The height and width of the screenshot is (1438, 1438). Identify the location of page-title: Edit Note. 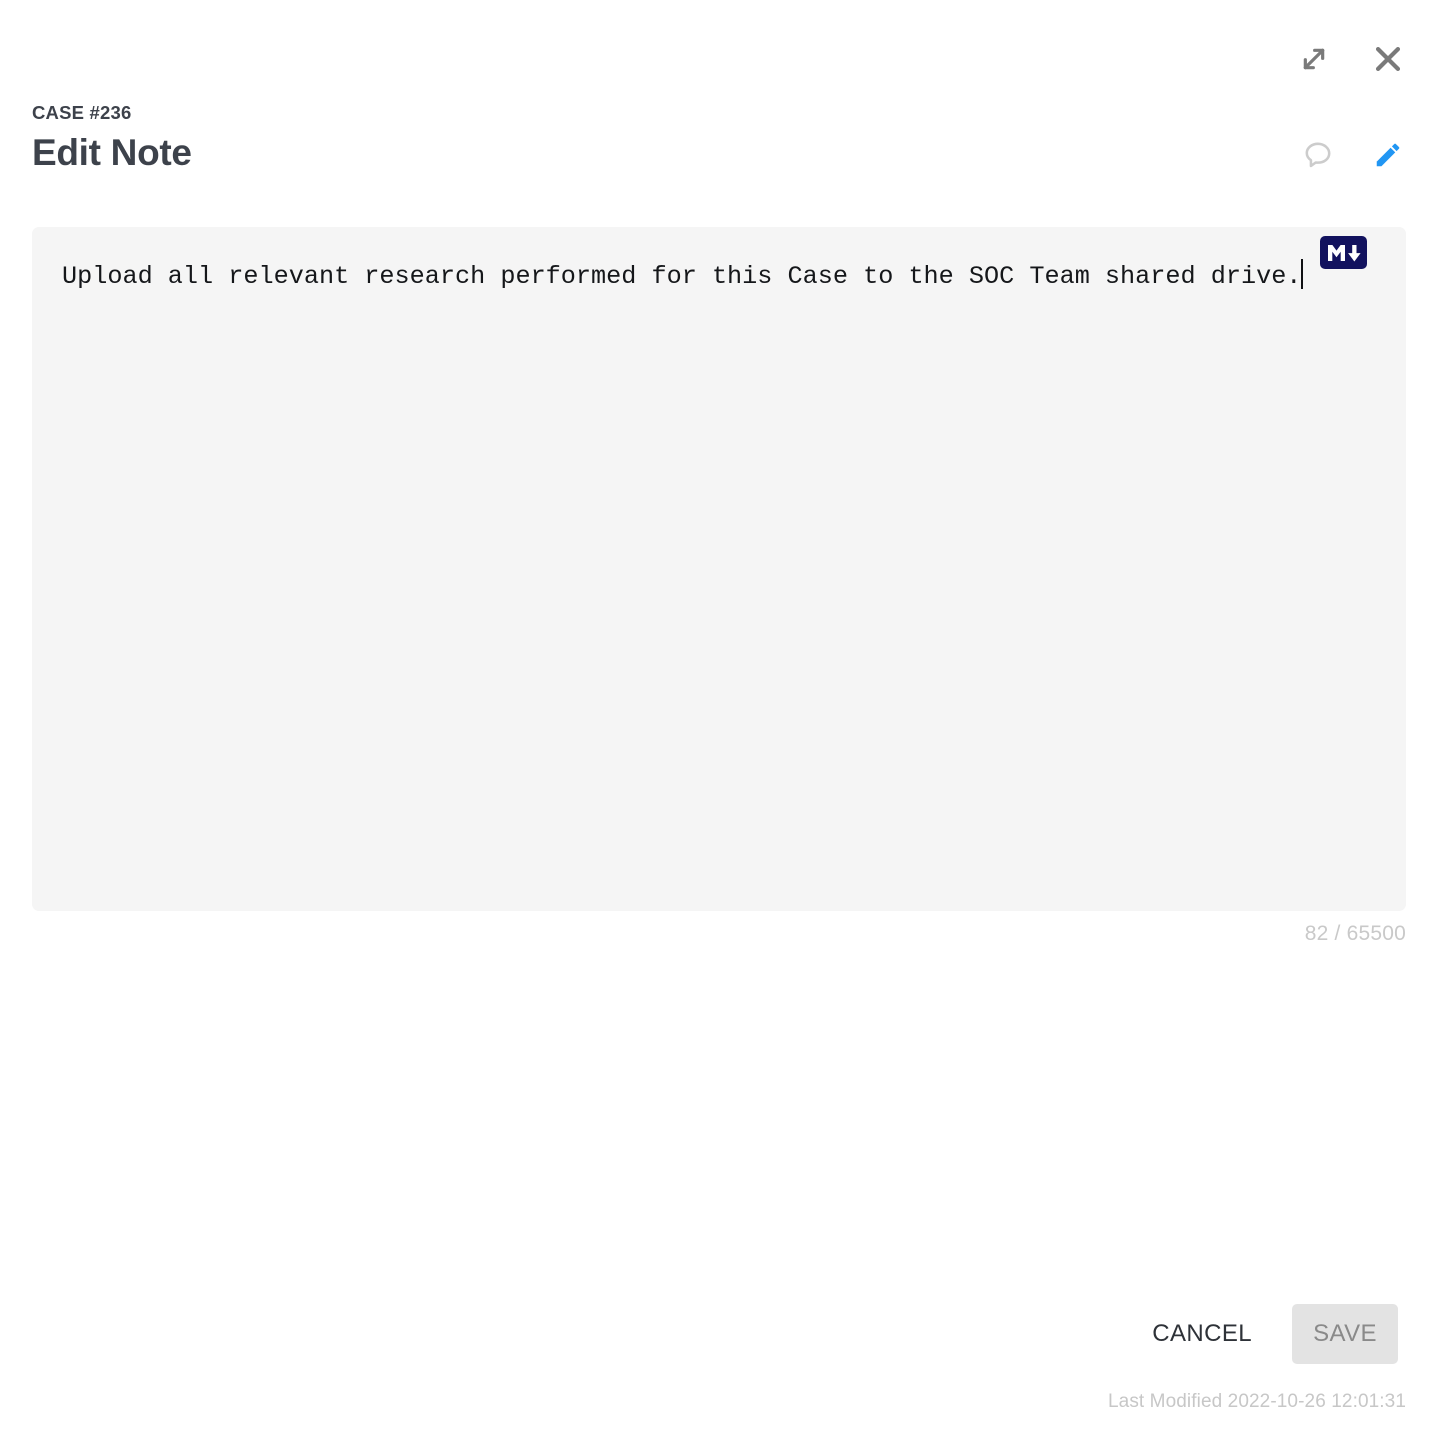
(112, 152).